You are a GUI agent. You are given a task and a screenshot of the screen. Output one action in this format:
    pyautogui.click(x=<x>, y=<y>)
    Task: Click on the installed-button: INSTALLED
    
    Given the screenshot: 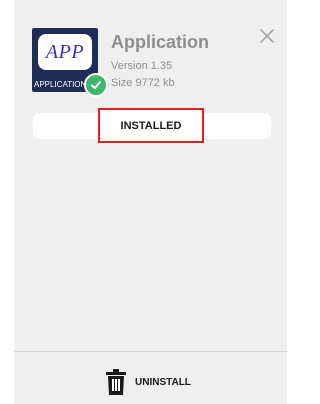 What is the action you would take?
    pyautogui.click(x=151, y=125)
    